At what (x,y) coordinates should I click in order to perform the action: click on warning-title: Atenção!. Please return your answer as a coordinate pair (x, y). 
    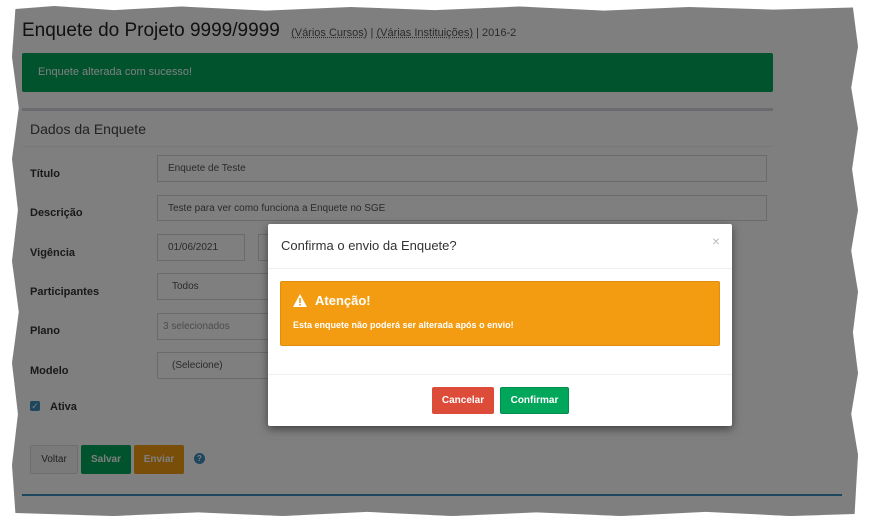
    Looking at the image, I should click on (343, 300).